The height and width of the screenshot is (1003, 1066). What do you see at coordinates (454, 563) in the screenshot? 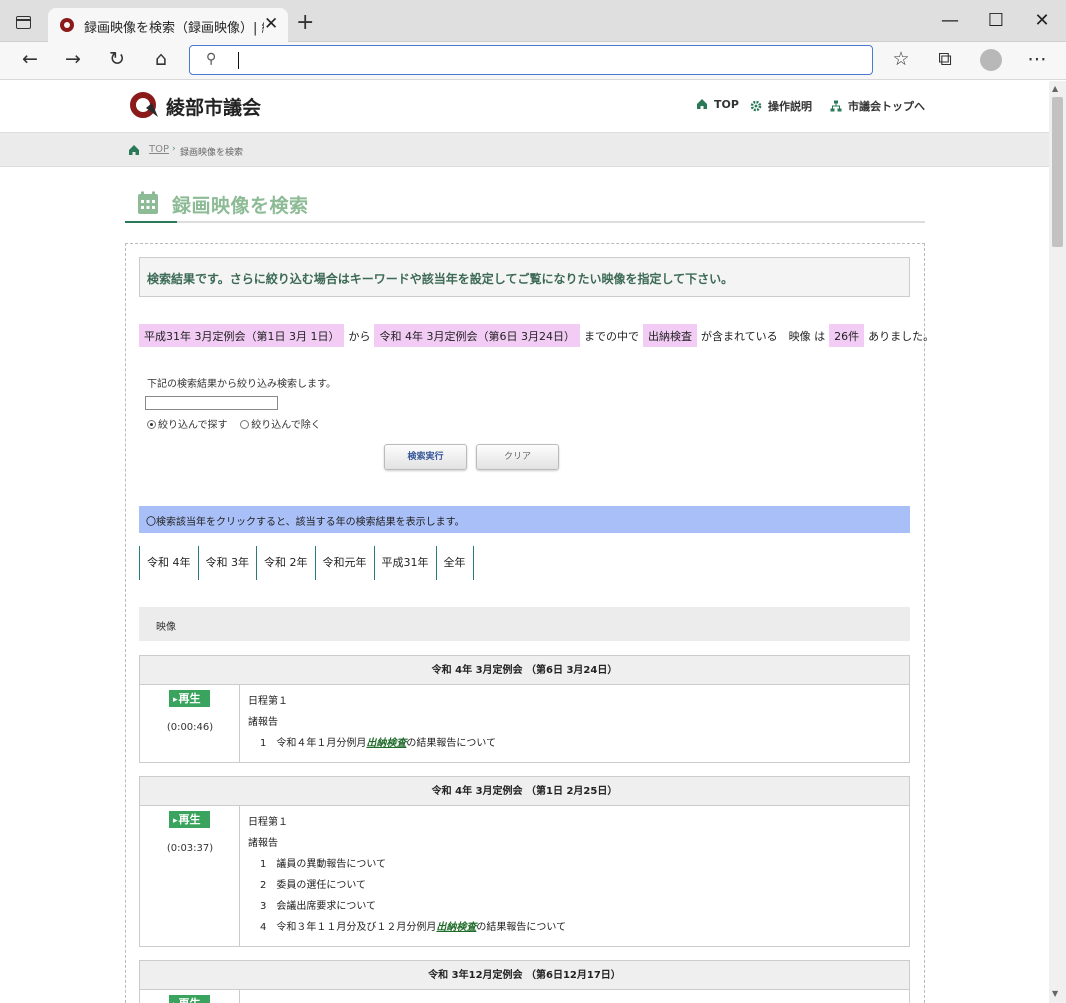
I see `year-tab-all: 全年` at bounding box center [454, 563].